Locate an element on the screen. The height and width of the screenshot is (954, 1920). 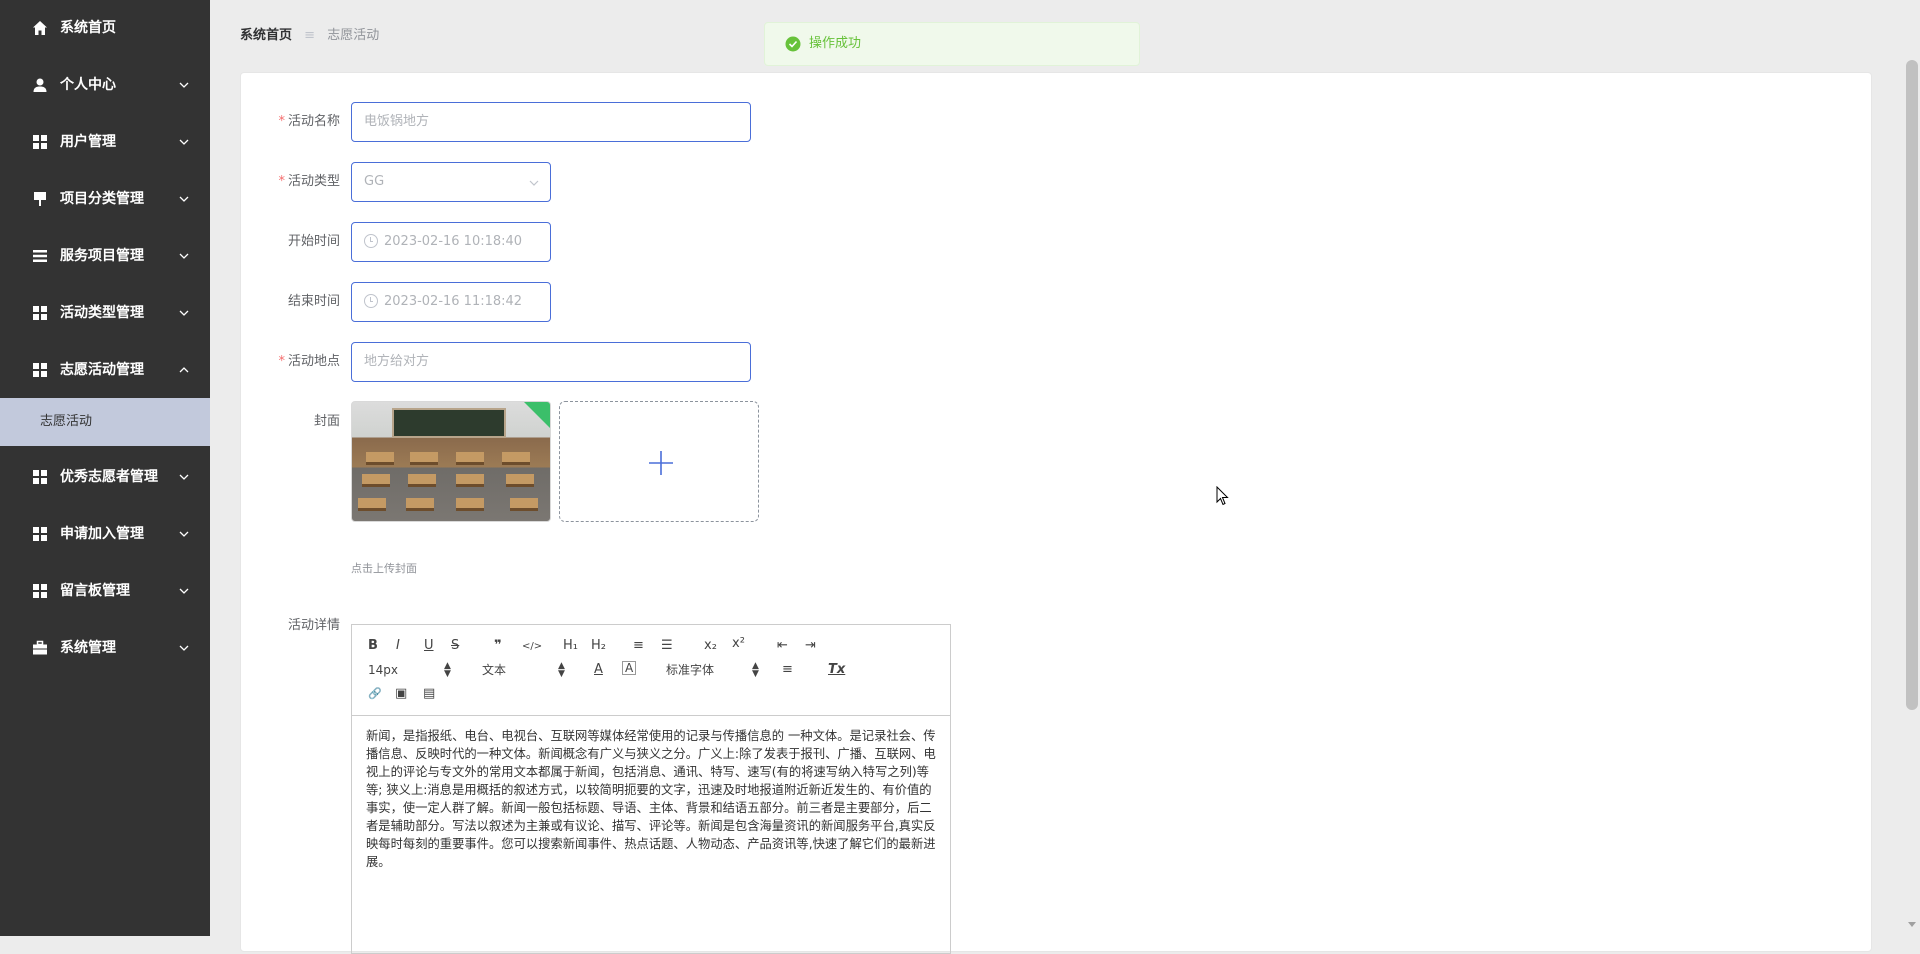
sidebar-item-project-category: 项目分类管理 is located at coordinates (105, 199).